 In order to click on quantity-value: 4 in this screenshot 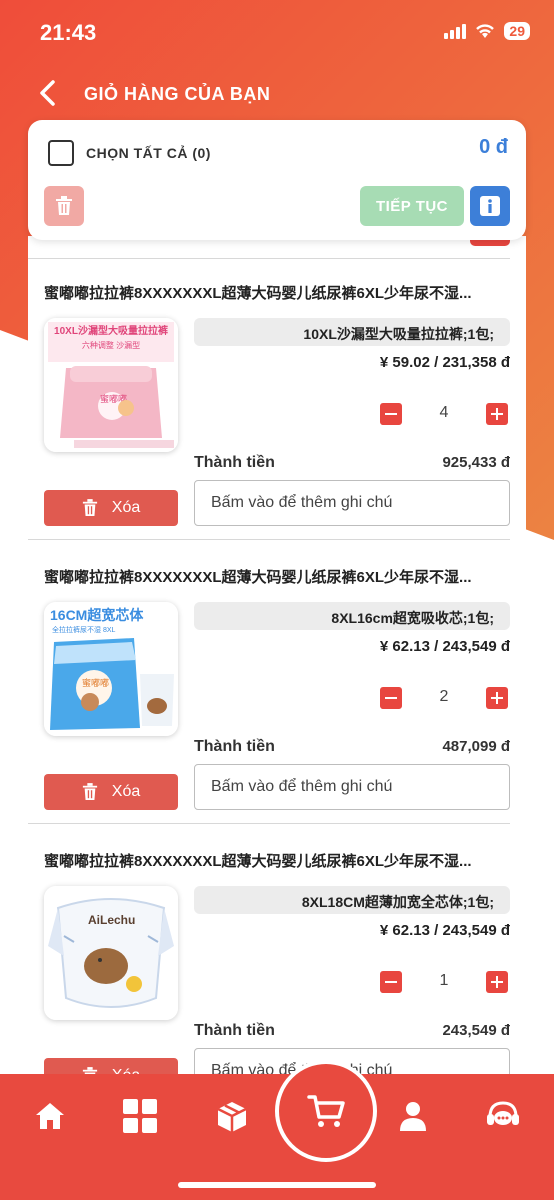, I will do `click(444, 413)`.